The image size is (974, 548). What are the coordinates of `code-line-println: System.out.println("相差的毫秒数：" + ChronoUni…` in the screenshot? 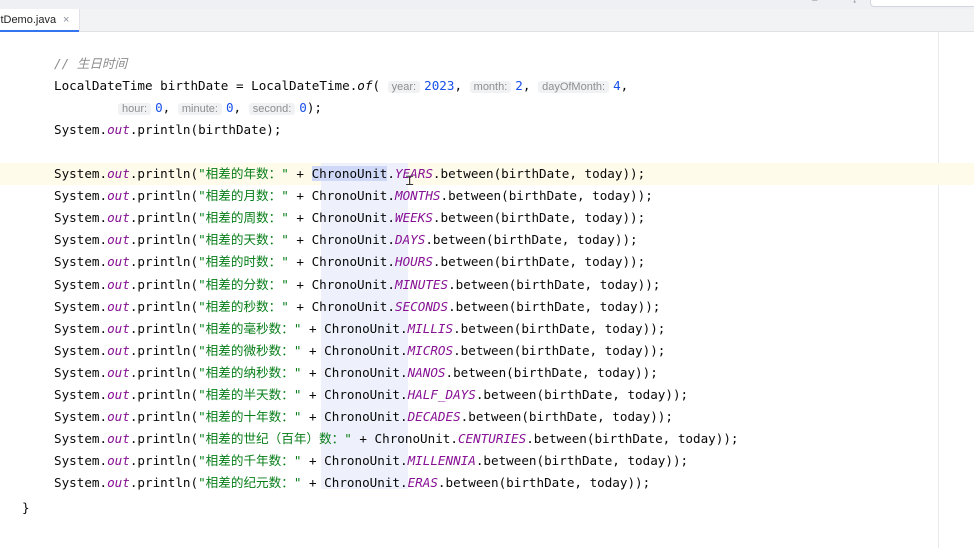 It's located at (360, 328).